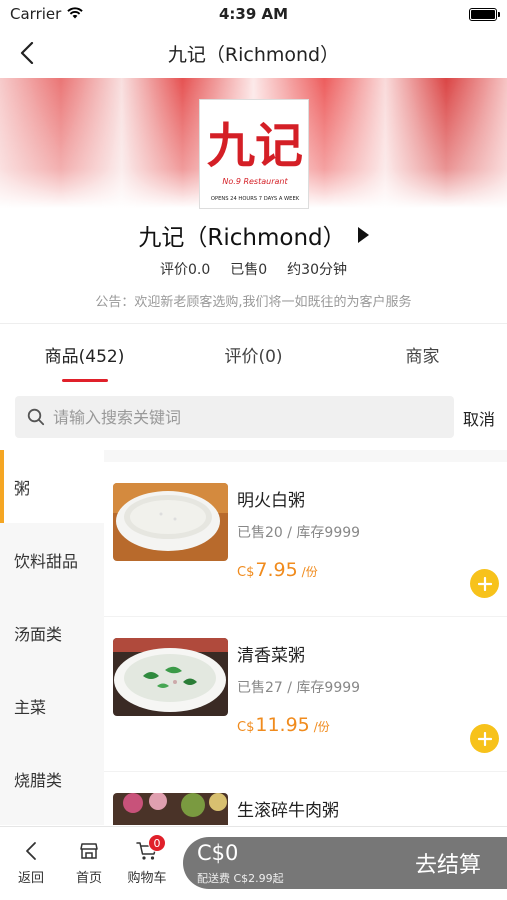 The width and height of the screenshot is (507, 900). I want to click on home-label: 首页, so click(88, 878).